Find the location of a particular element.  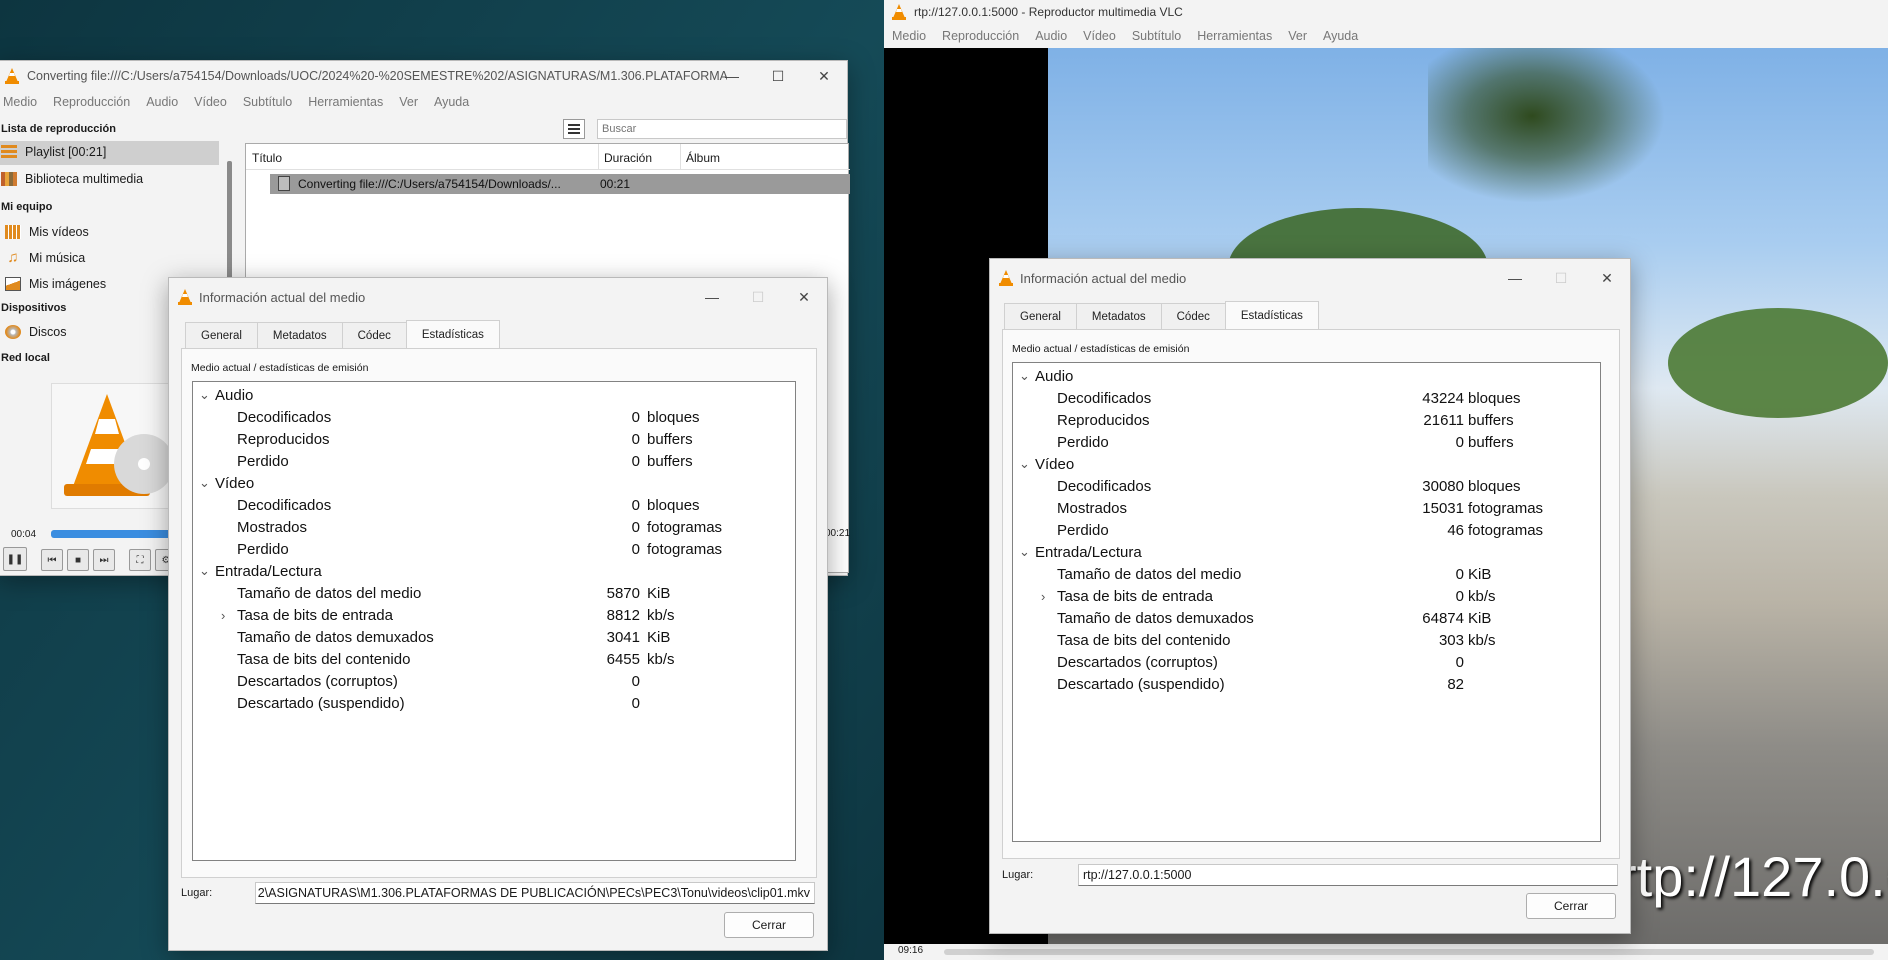

sidebar-item-discs: Discos is located at coordinates (36, 332).